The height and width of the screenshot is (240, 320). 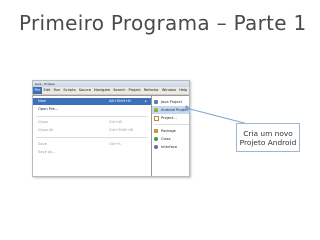 I want to click on callout-line-2: Projeto Android, so click(x=268, y=142).